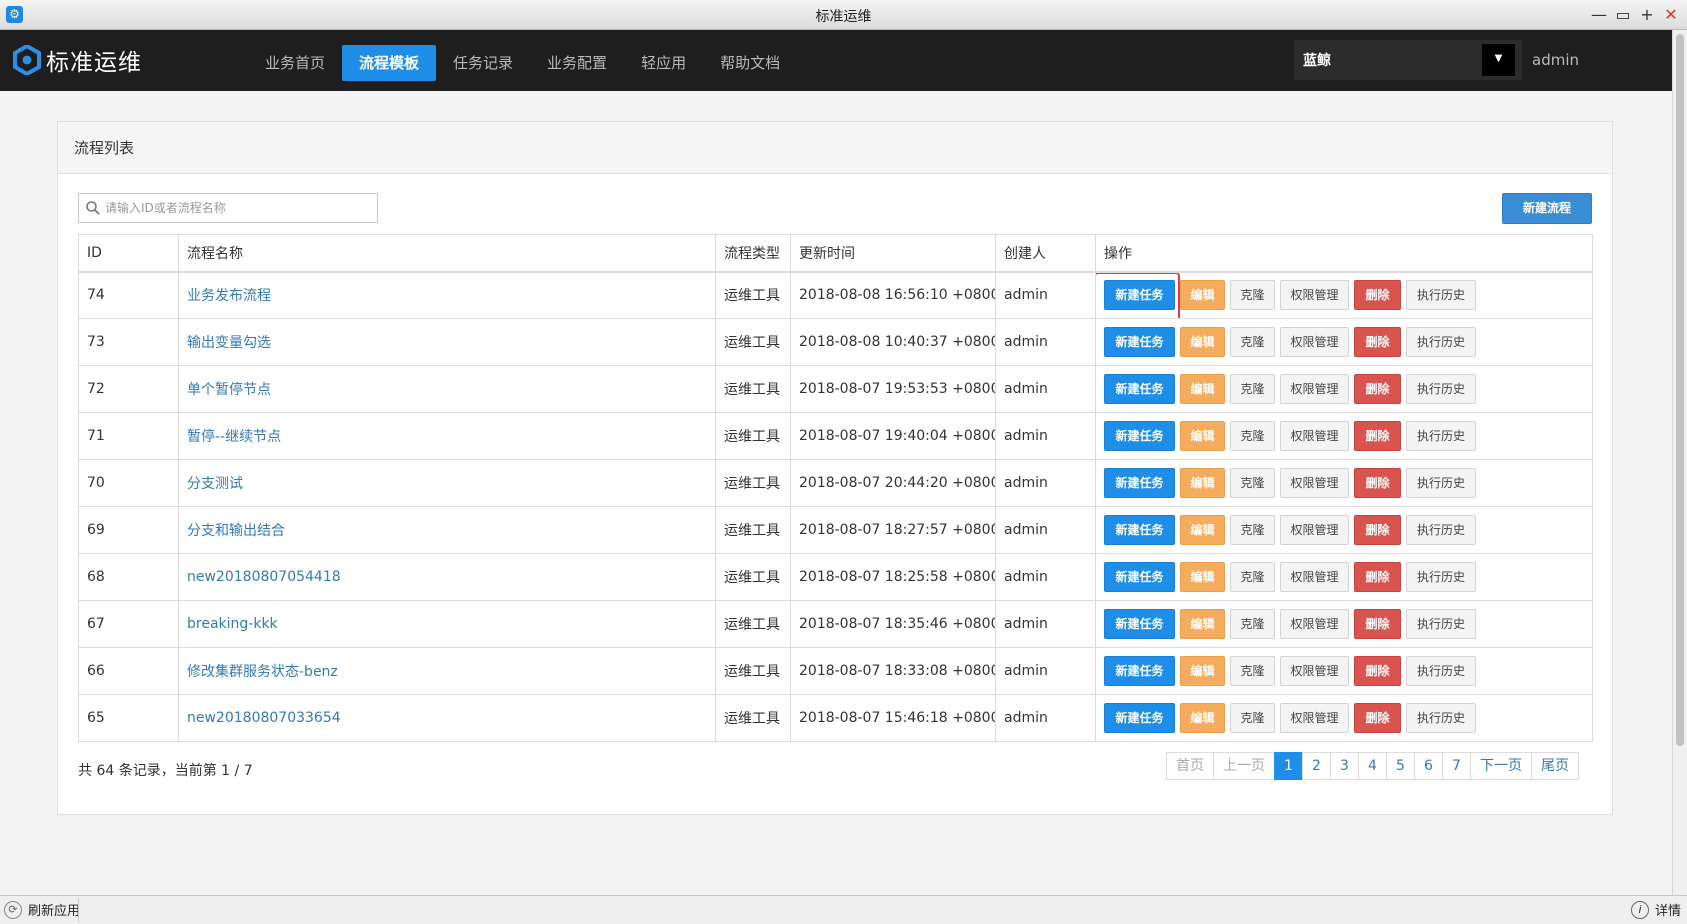 The width and height of the screenshot is (1687, 924). What do you see at coordinates (389, 63) in the screenshot?
I see `nav-item-1: 流程模板` at bounding box center [389, 63].